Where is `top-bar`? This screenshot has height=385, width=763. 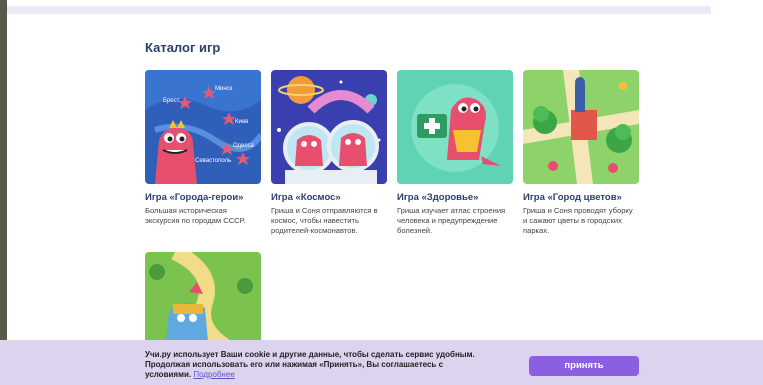 top-bar is located at coordinates (359, 10).